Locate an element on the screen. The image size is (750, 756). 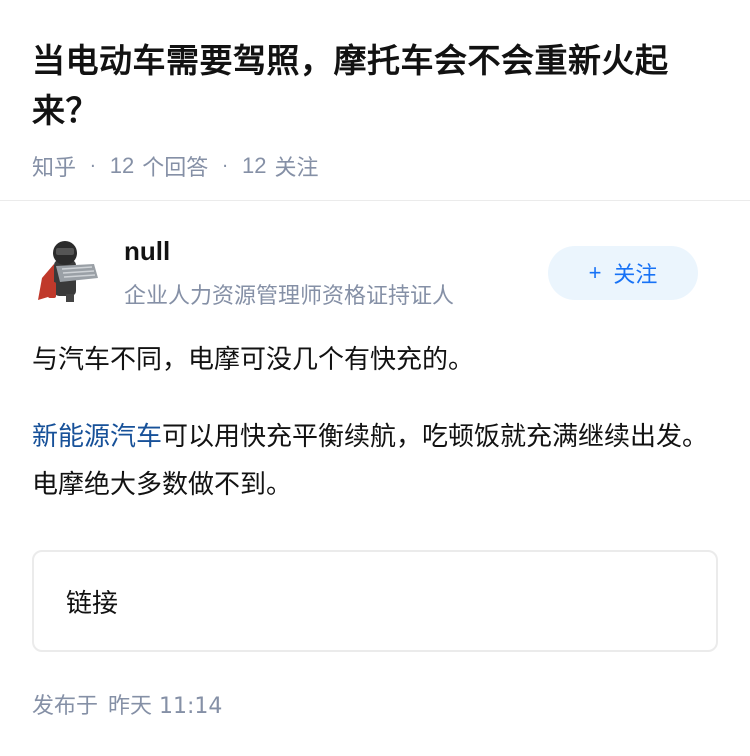
follower-count-label: 关注 is located at coordinates (296, 166).